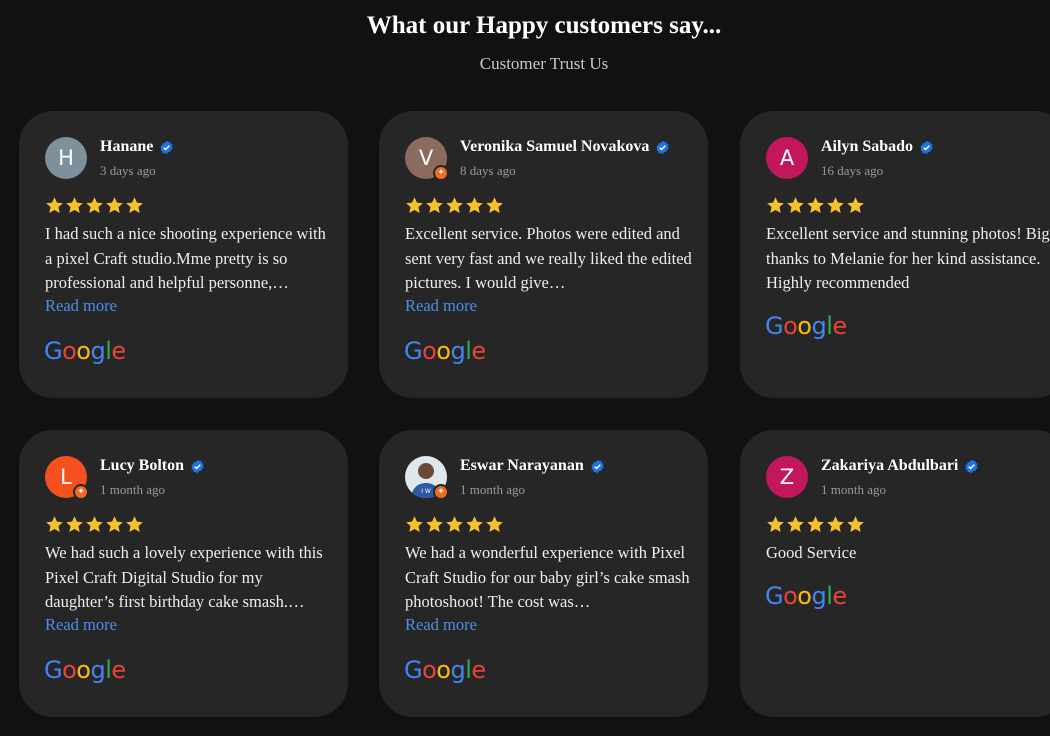  I want to click on avatar: A, so click(787, 158).